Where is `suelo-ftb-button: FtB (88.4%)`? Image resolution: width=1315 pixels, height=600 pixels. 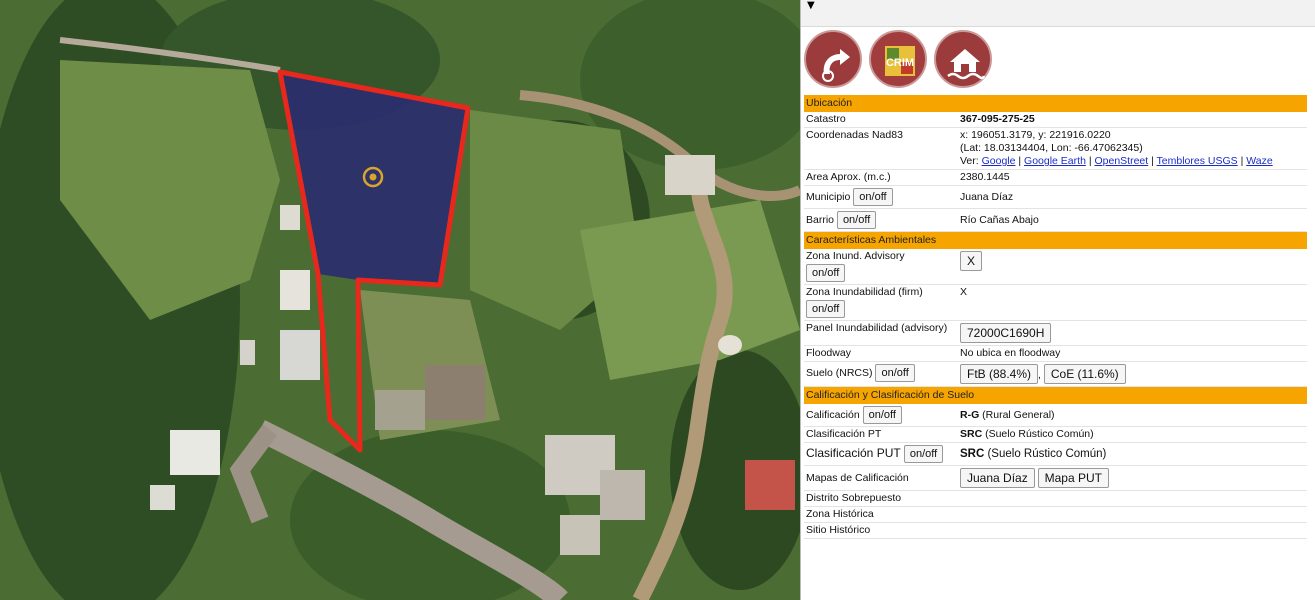
suelo-ftb-button: FtB (88.4%) is located at coordinates (999, 374).